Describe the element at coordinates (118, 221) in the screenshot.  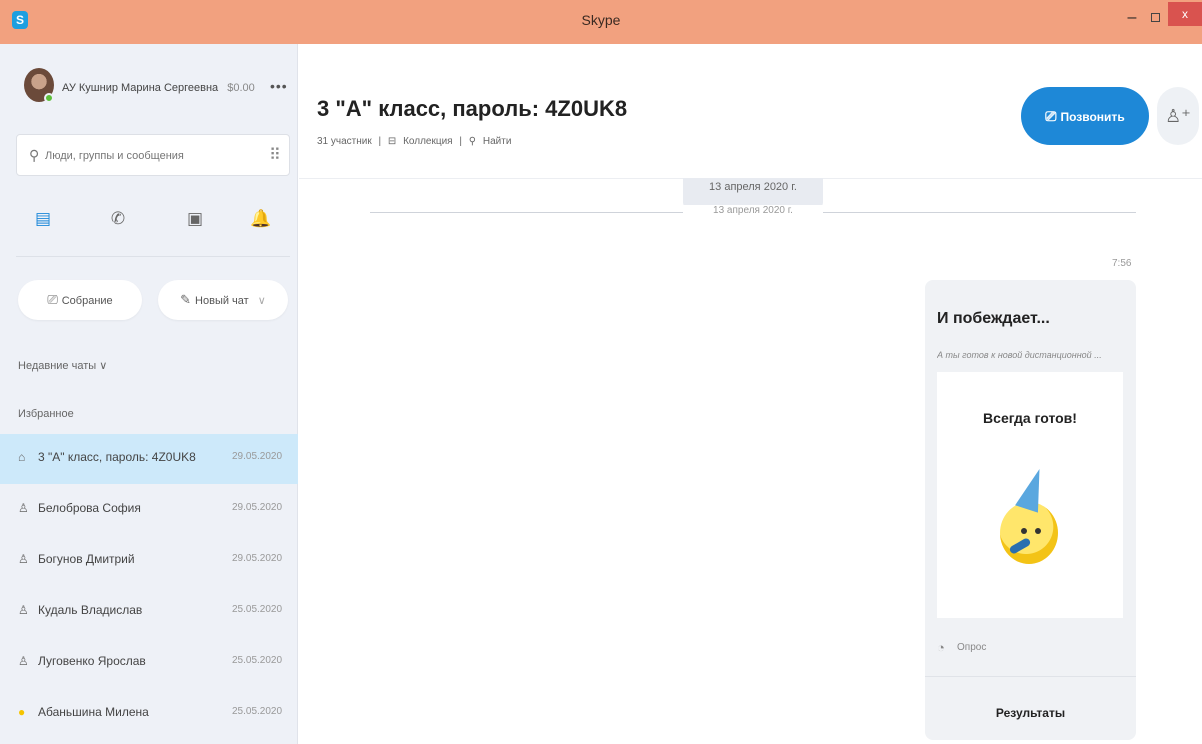
I see `nav-calls-icon: ✆` at that location.